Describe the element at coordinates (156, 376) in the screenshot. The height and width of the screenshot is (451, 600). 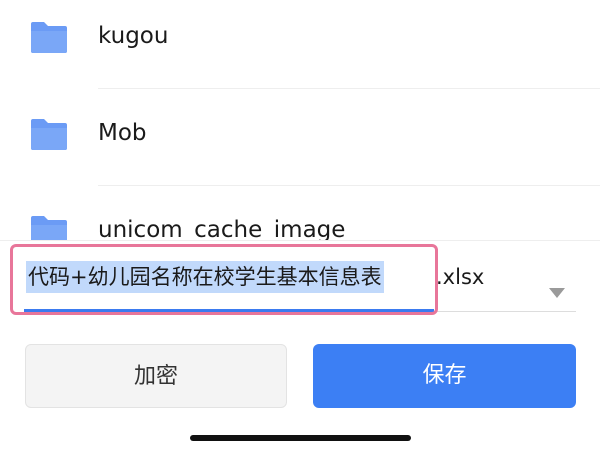
I see `encrypt-button: 加密` at that location.